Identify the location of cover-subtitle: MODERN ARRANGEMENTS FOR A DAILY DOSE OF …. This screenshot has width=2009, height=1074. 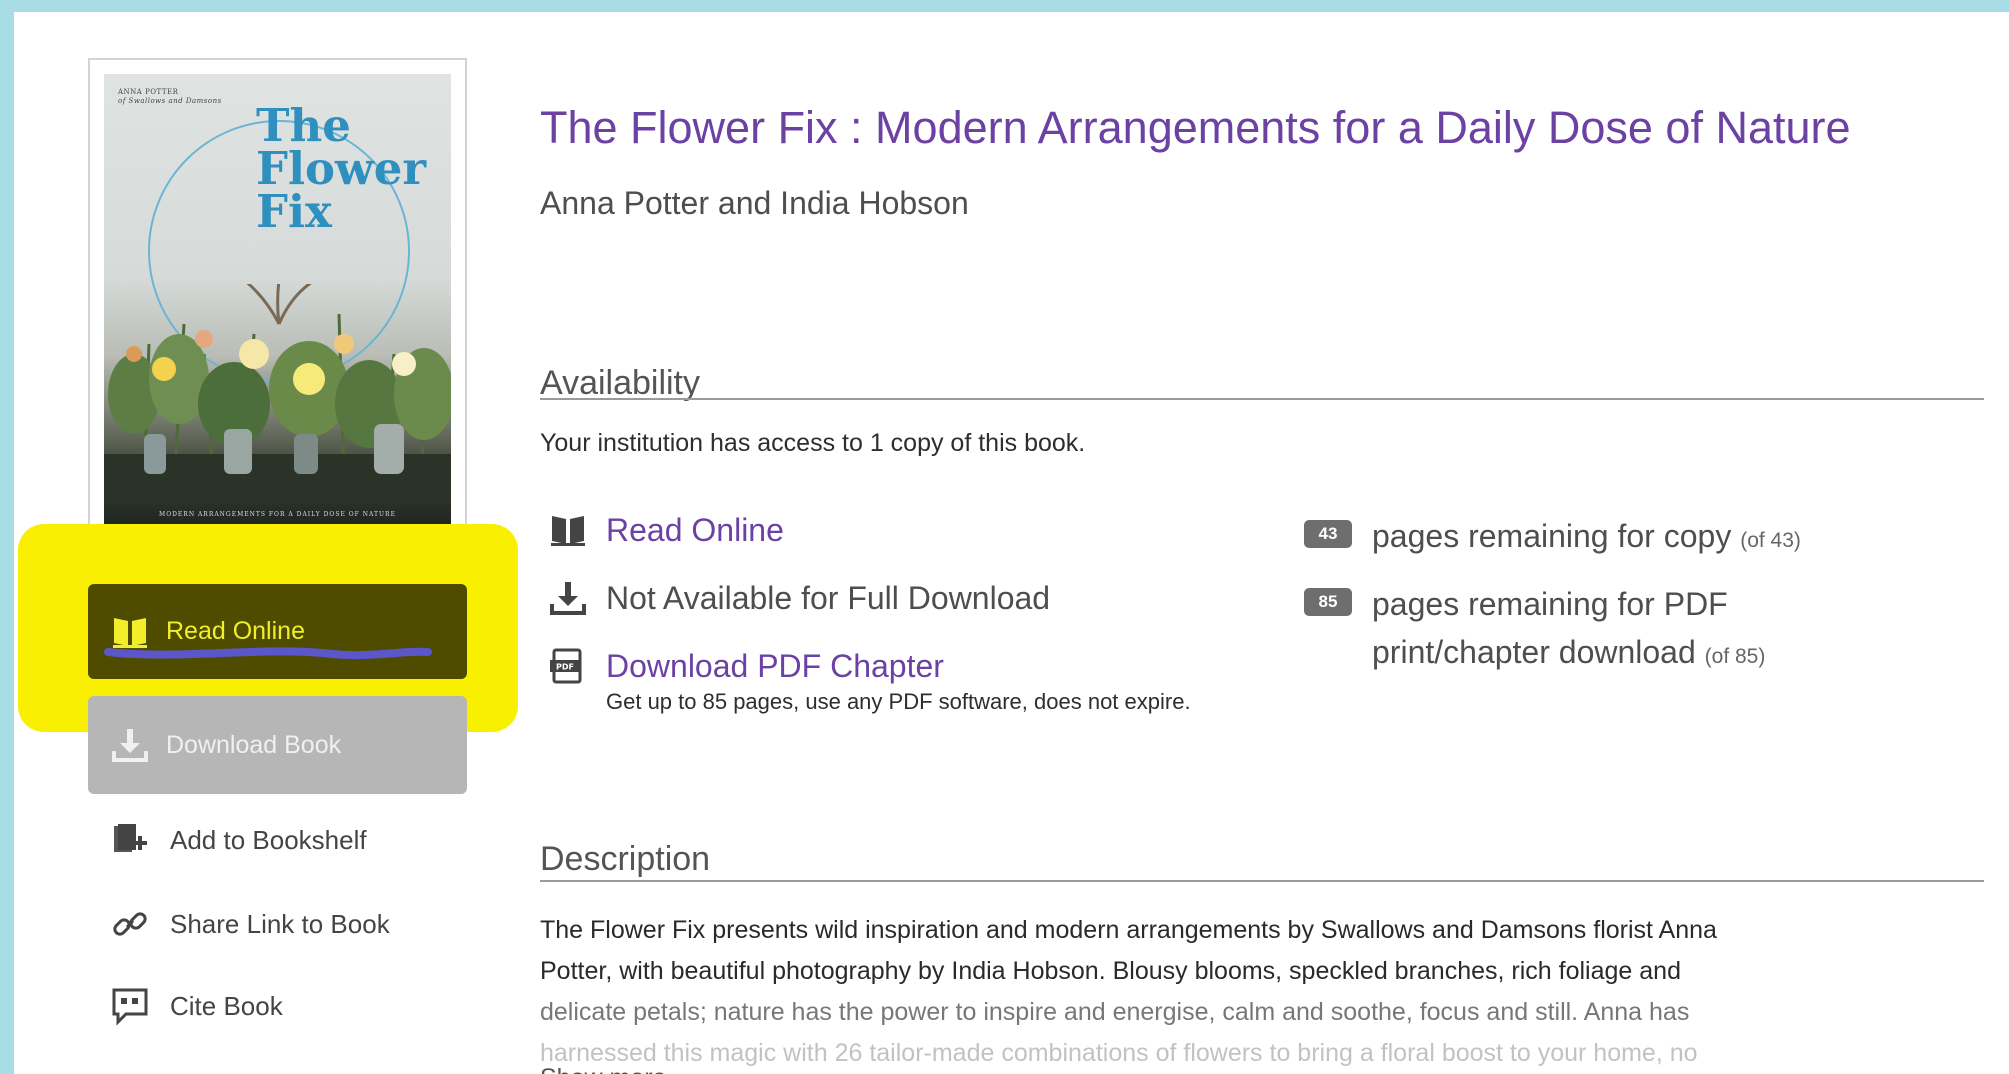
(277, 514).